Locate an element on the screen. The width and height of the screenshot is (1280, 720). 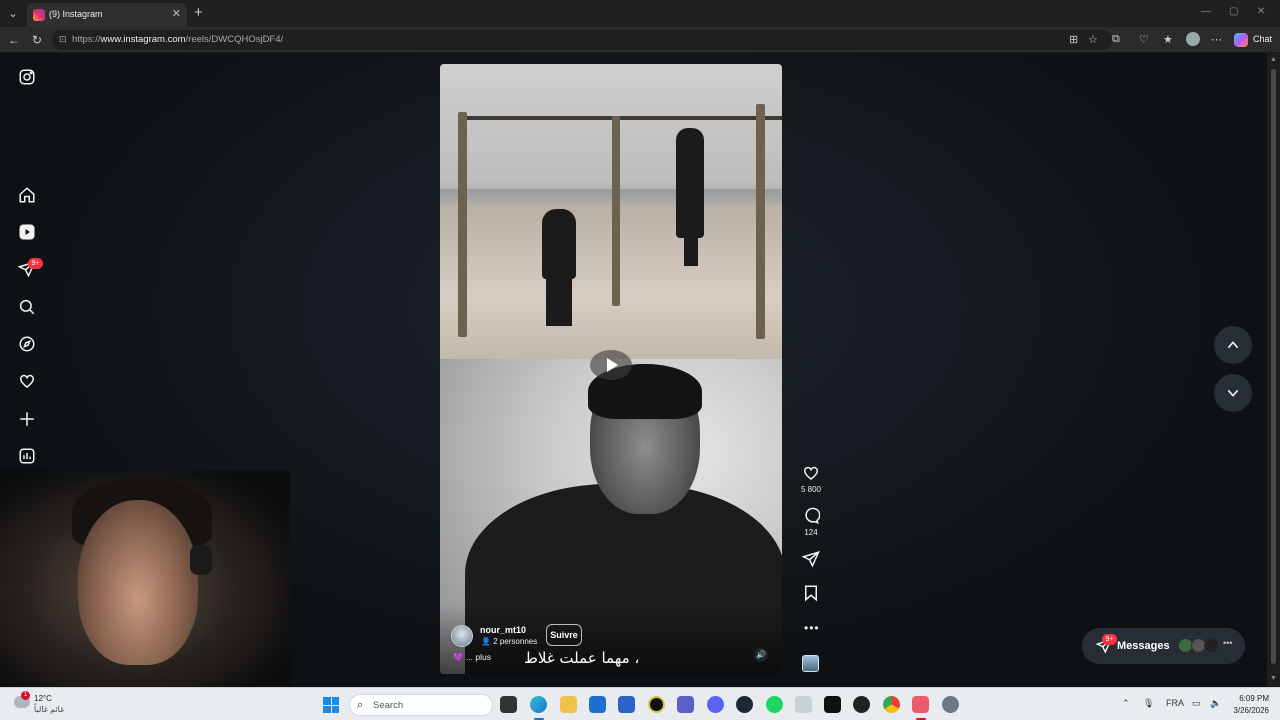
page-scrollbar: ▲ ▼ is located at coordinates (1273, 370).